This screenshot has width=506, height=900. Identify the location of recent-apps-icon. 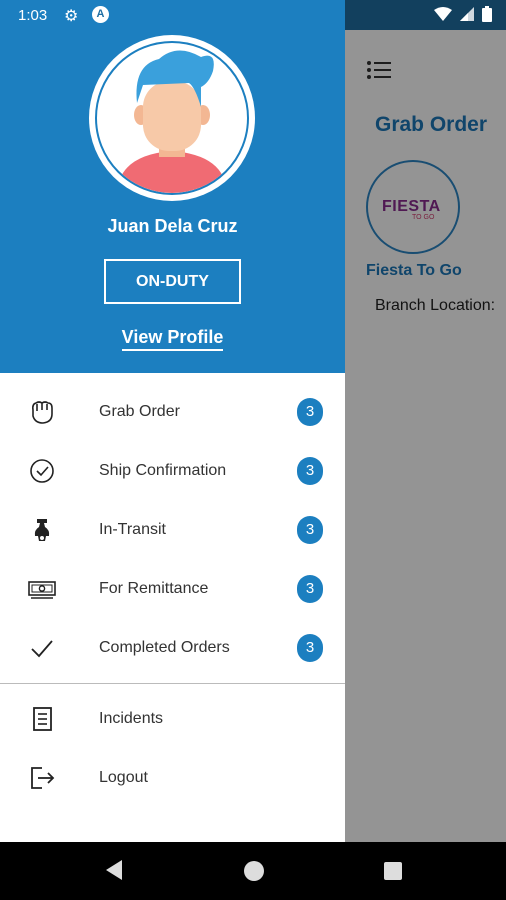
(393, 871).